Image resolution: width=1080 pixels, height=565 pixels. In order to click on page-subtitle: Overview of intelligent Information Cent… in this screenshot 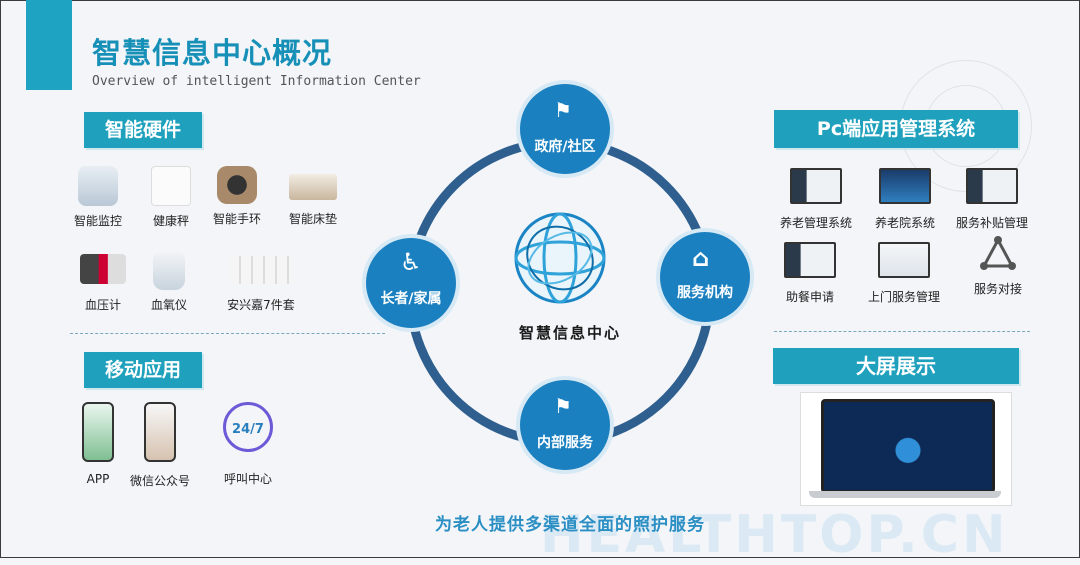, I will do `click(256, 81)`.